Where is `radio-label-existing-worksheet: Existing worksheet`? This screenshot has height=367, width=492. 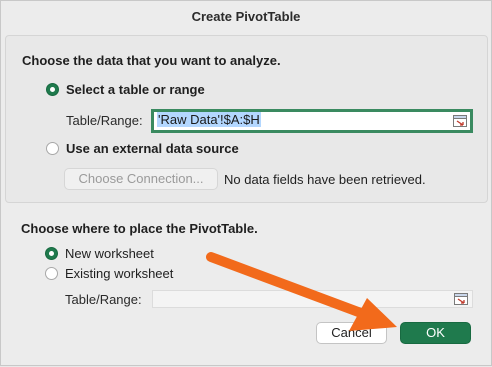
radio-label-existing-worksheet: Existing worksheet is located at coordinates (119, 273).